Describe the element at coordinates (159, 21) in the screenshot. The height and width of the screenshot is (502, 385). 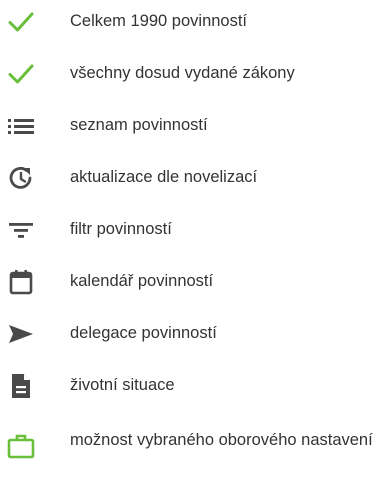
I see `feature-label: Celkem 1990 povinností` at that location.